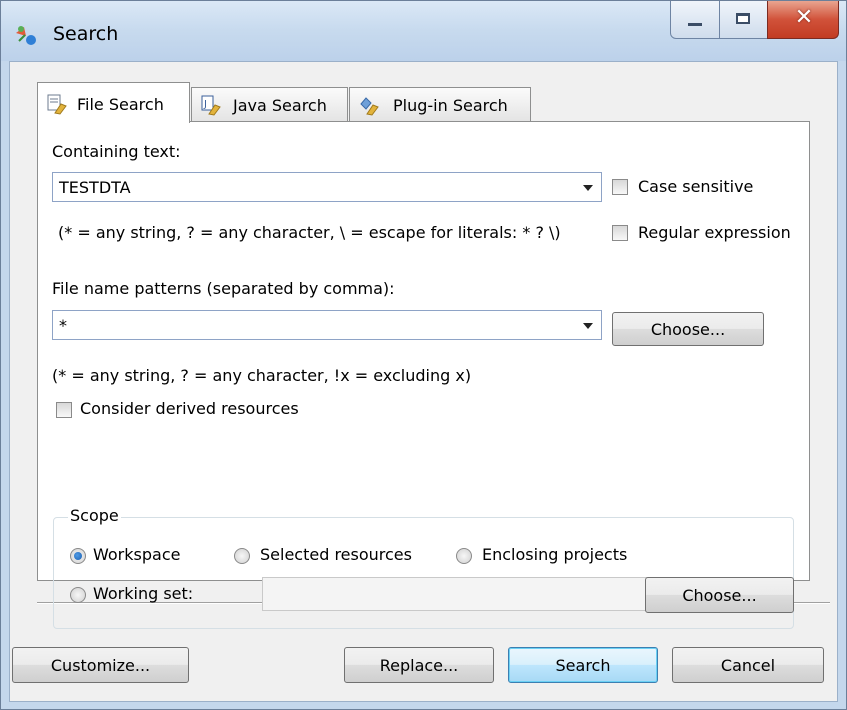 The width and height of the screenshot is (847, 710). I want to click on scope-title: Scope, so click(94, 515).